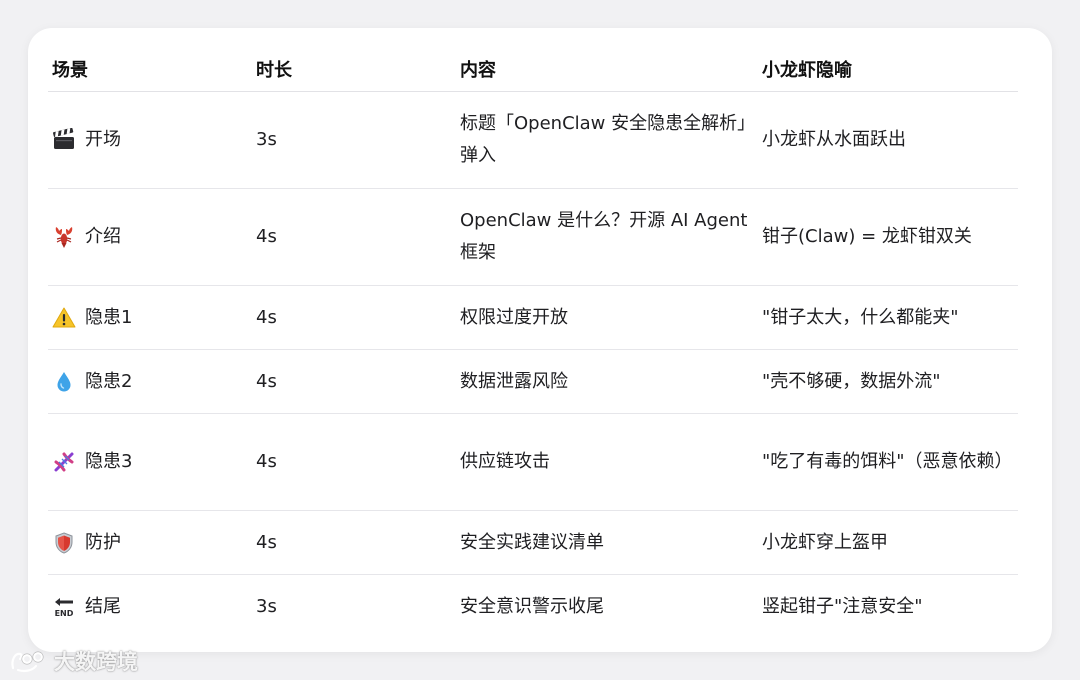  I want to click on metaphor-cell: "吃了有毒的饵料"（恶意依赖）, so click(888, 462).